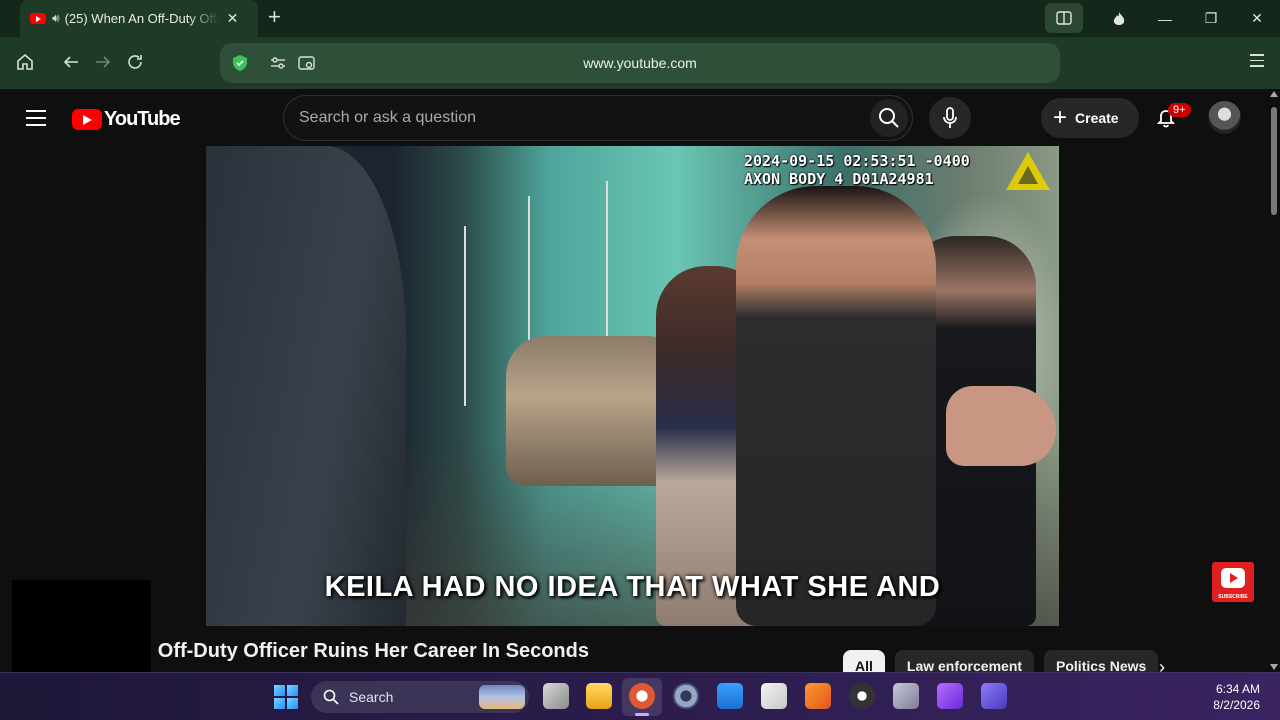  What do you see at coordinates (371, 697) in the screenshot?
I see `taskbar-search-label: Search` at bounding box center [371, 697].